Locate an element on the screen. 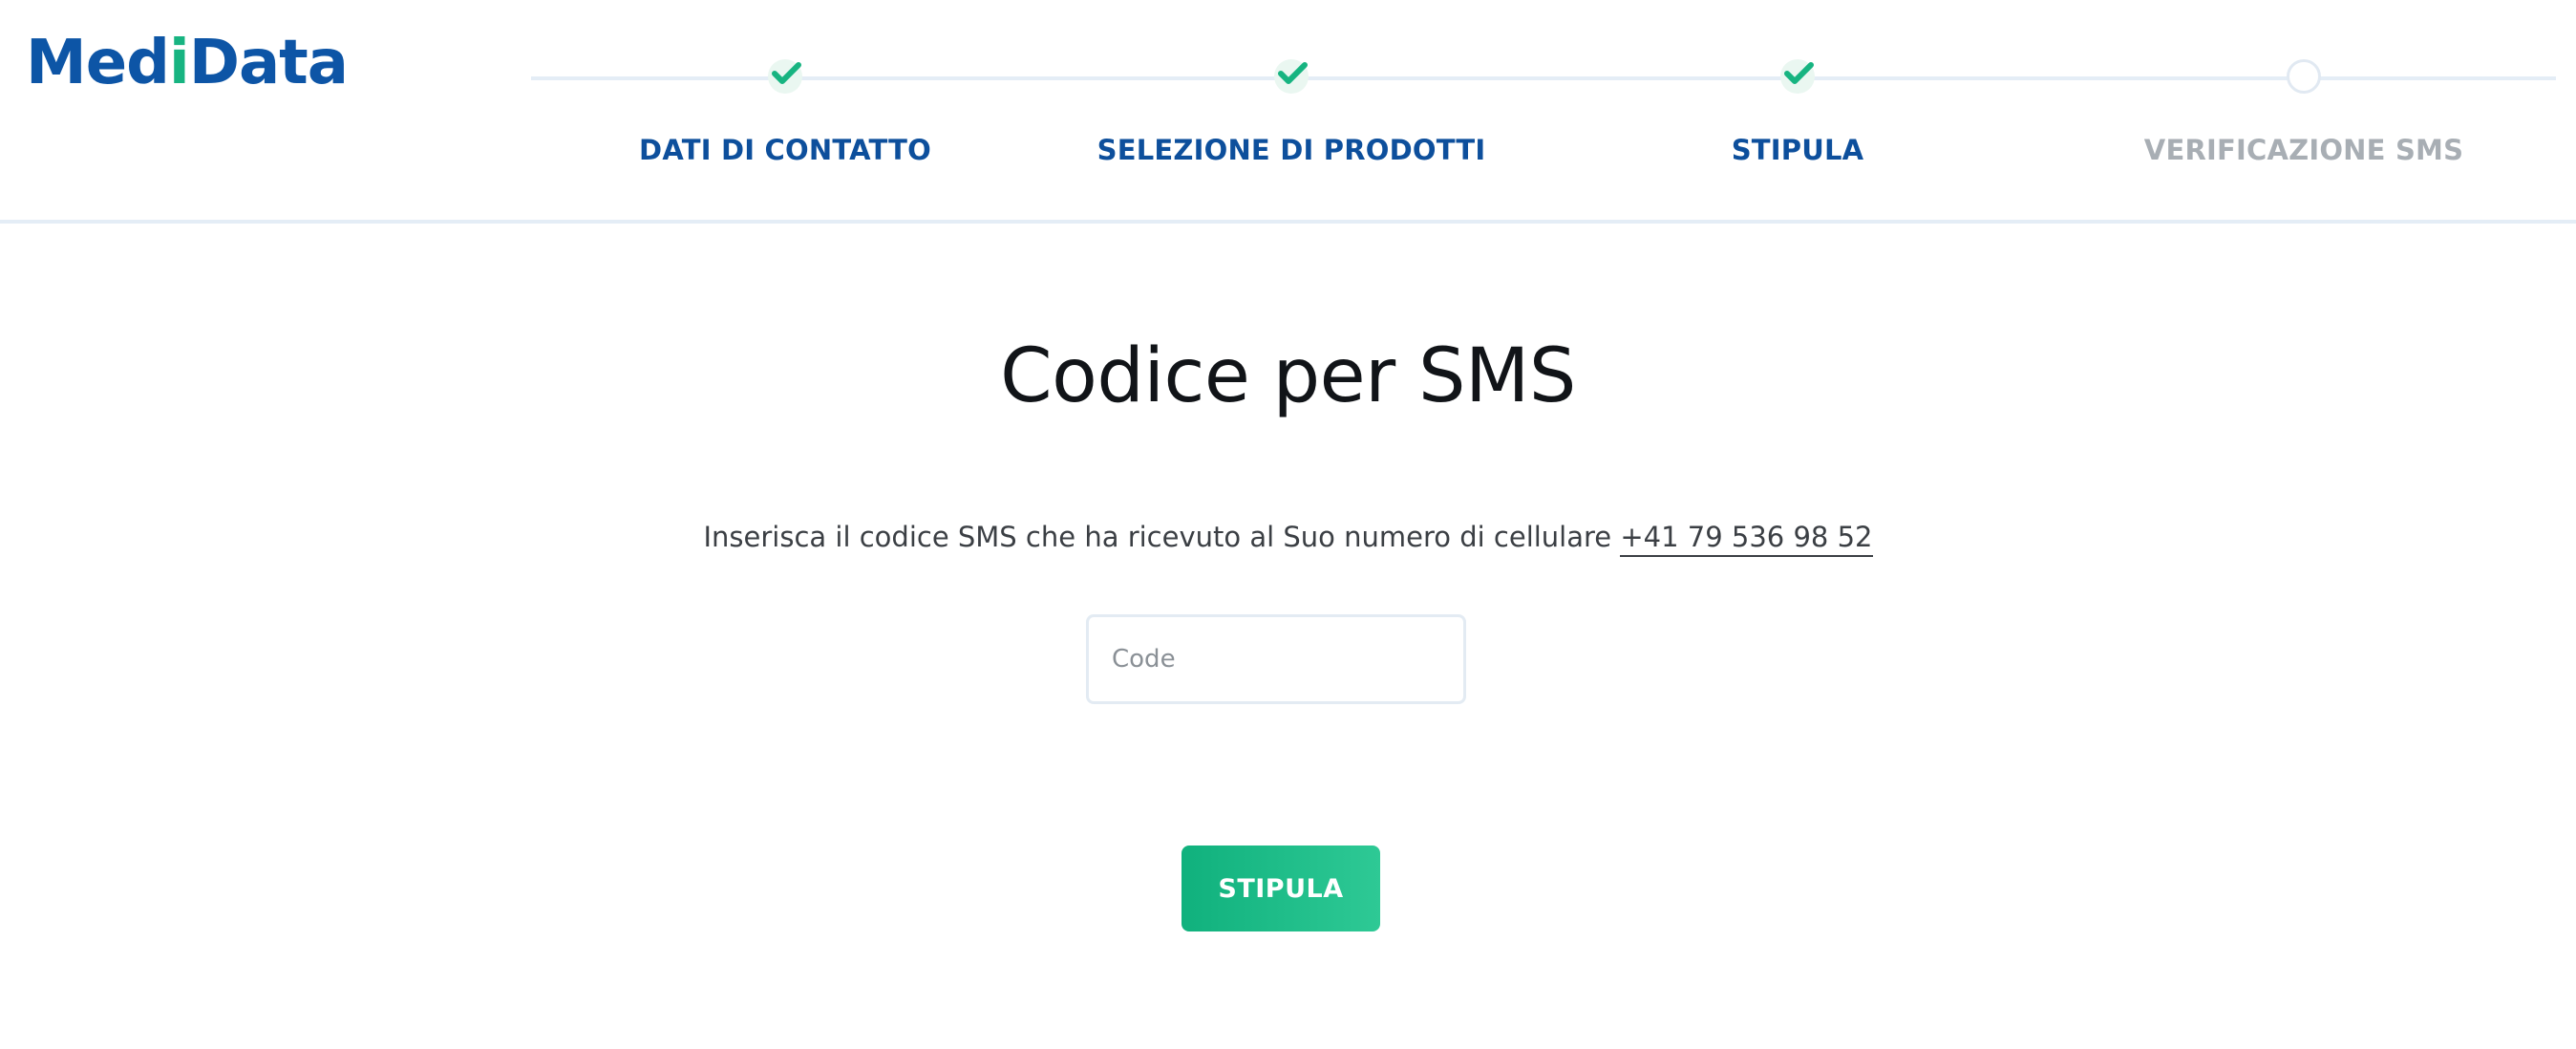  stipula-button: STIPULA is located at coordinates (1281, 889).